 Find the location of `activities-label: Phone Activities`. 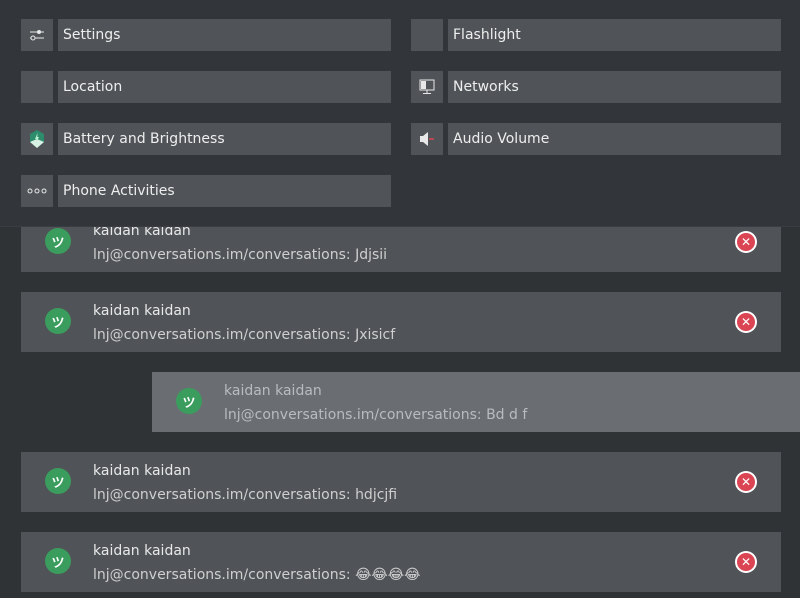

activities-label: Phone Activities is located at coordinates (224, 191).